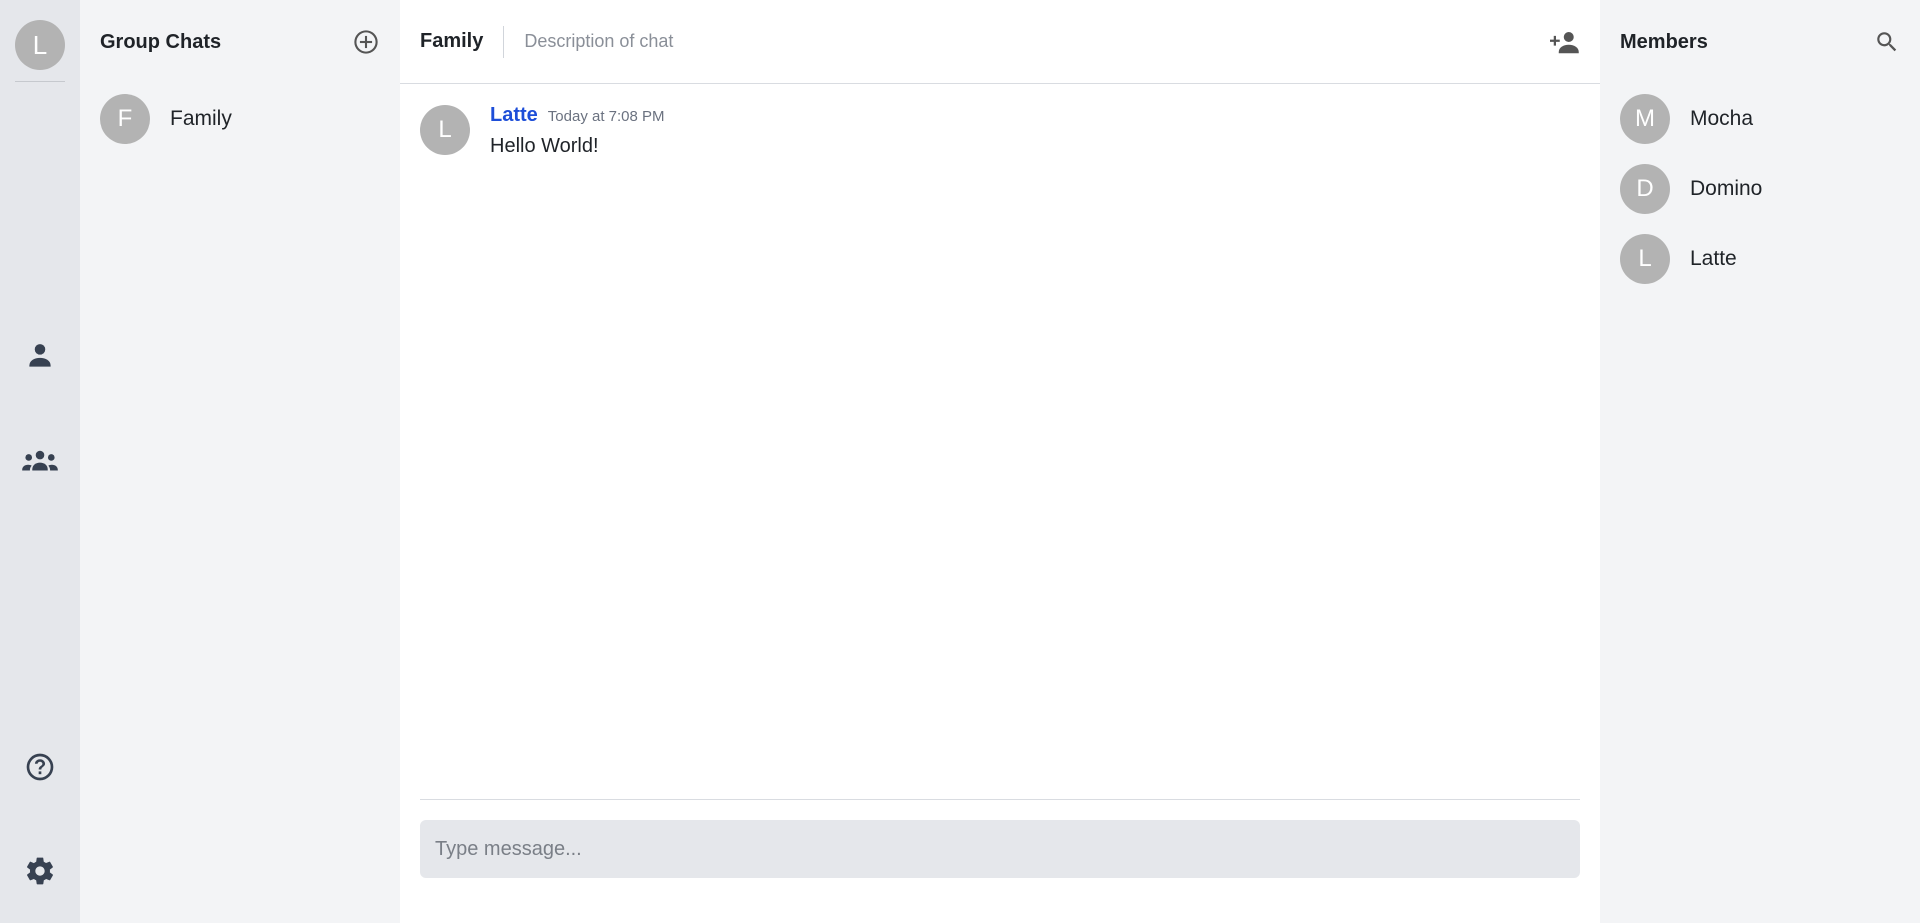  I want to click on chat-description: Description of chat, so click(599, 41).